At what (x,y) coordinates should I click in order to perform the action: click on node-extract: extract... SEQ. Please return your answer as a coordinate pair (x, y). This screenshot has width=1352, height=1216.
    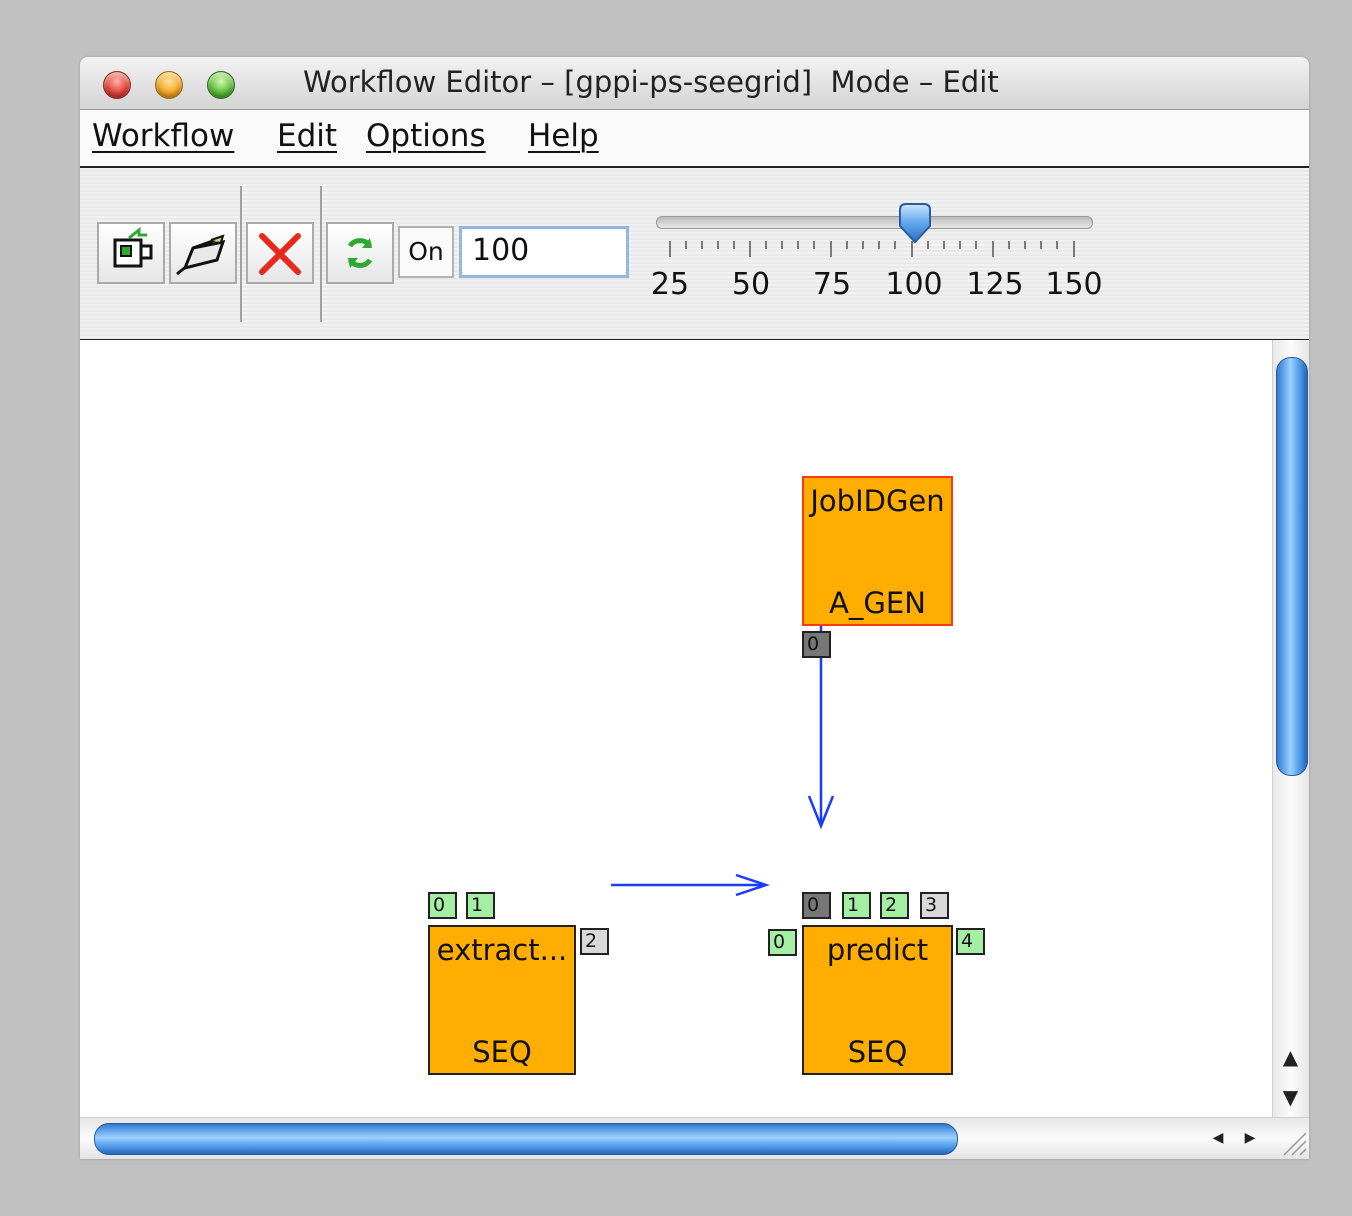
    Looking at the image, I should click on (502, 1000).